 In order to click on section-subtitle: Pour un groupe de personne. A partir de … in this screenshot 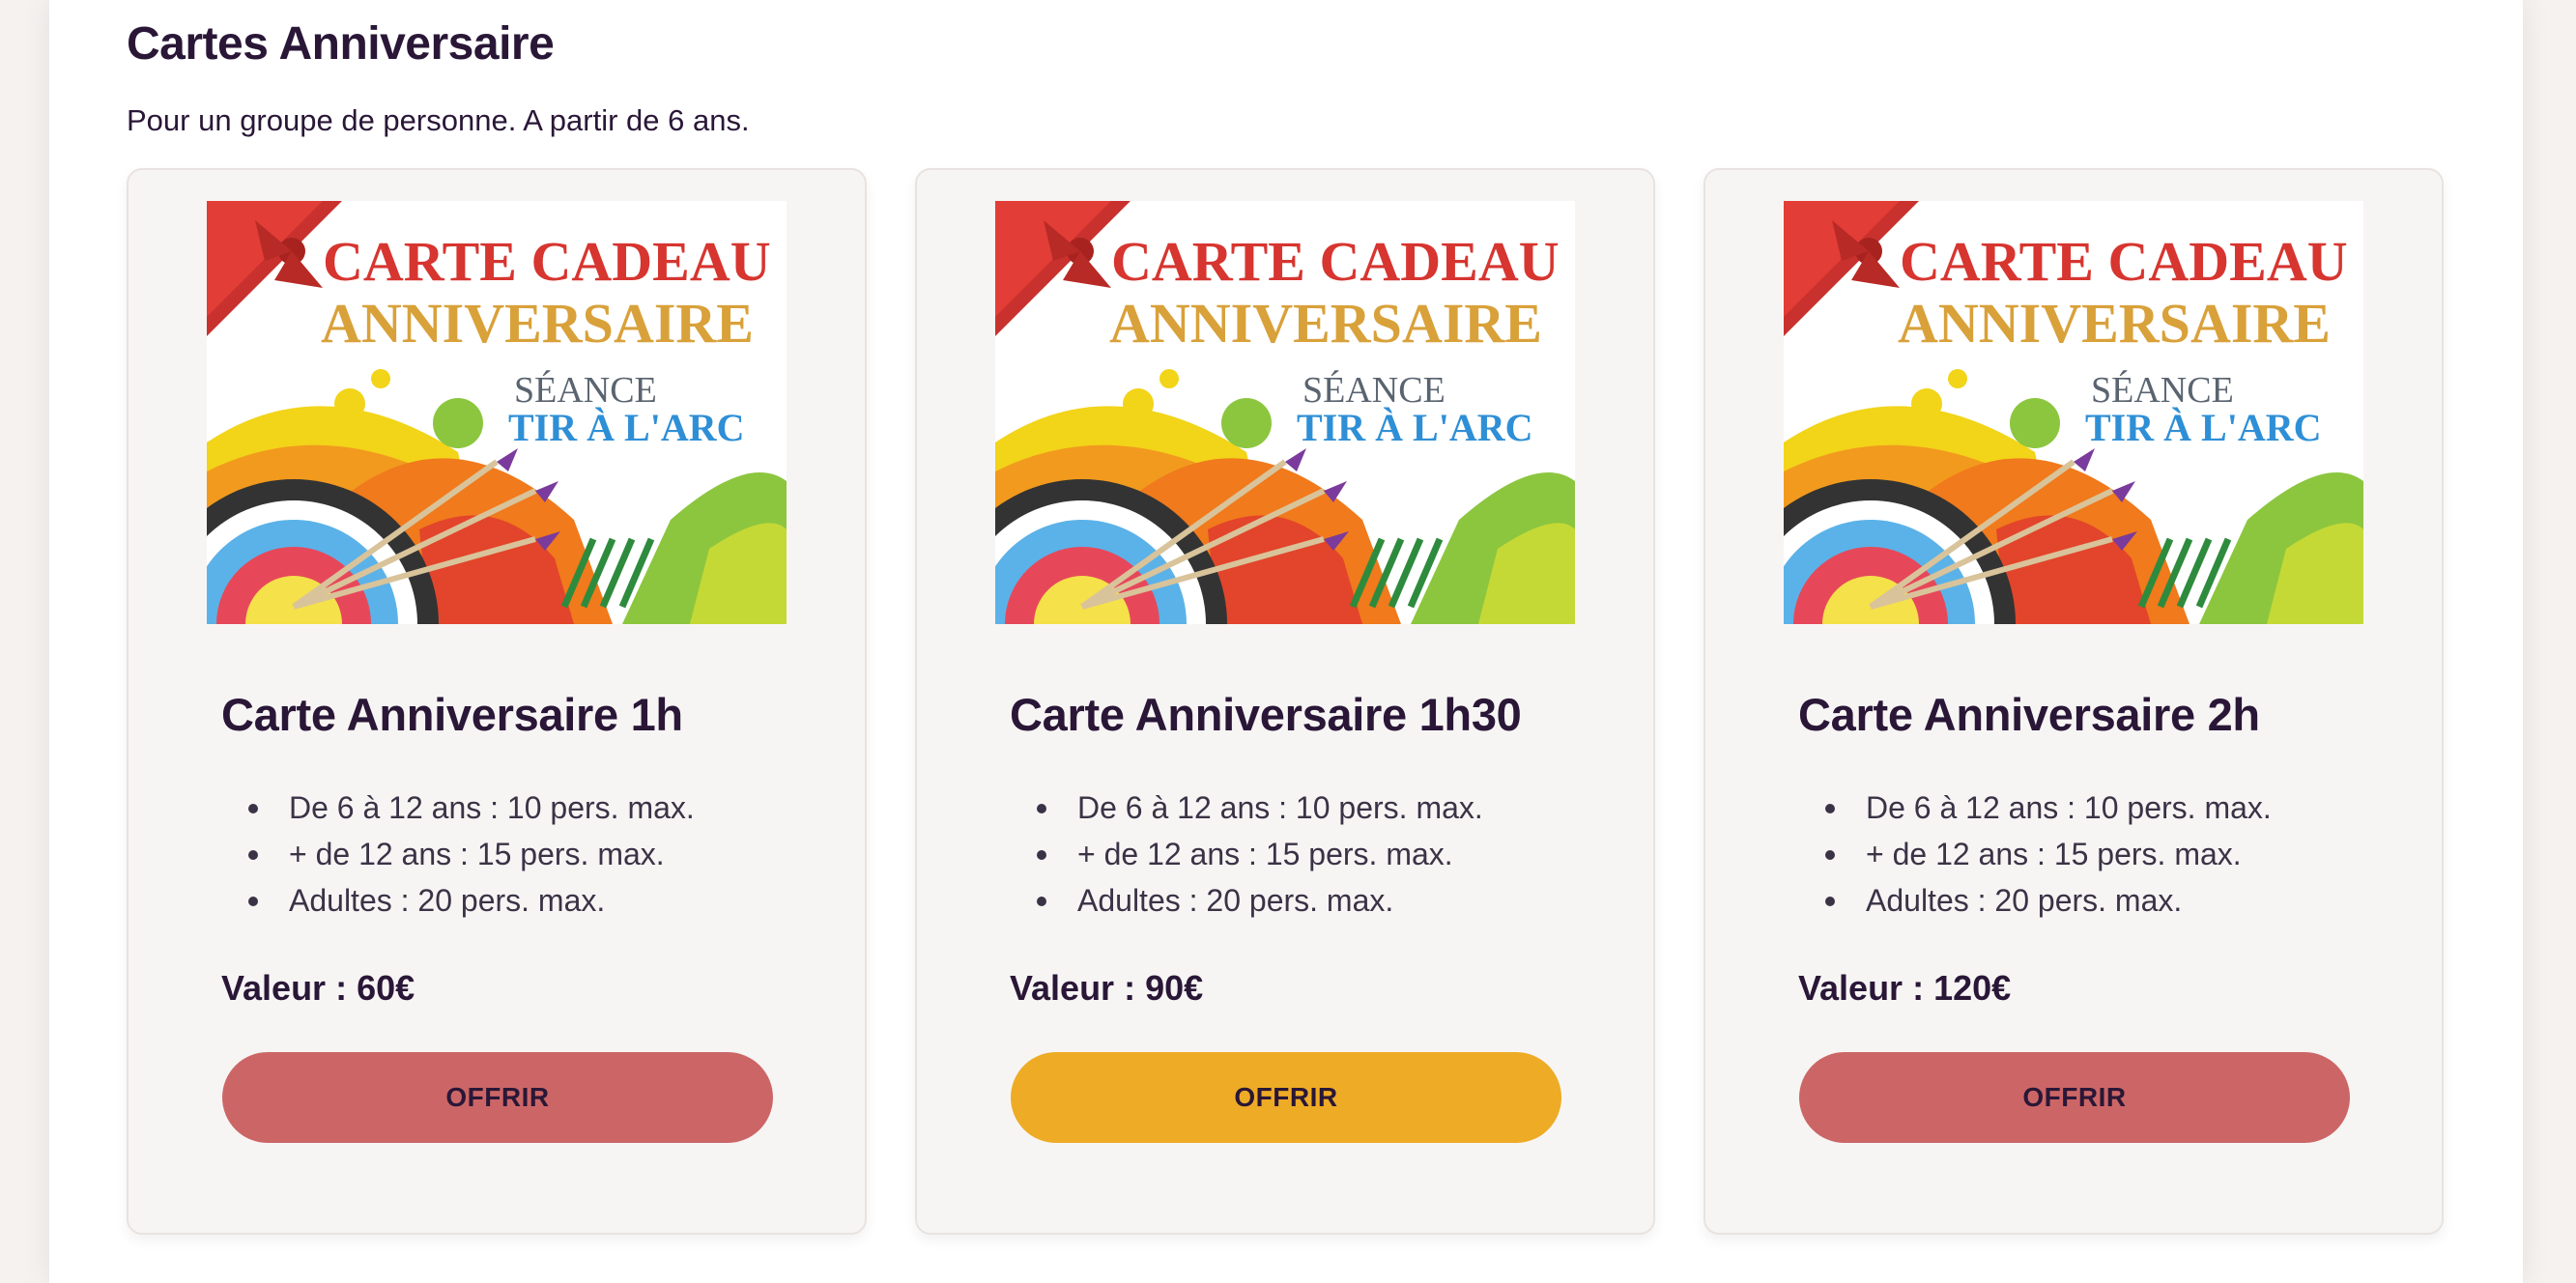, I will do `click(439, 120)`.